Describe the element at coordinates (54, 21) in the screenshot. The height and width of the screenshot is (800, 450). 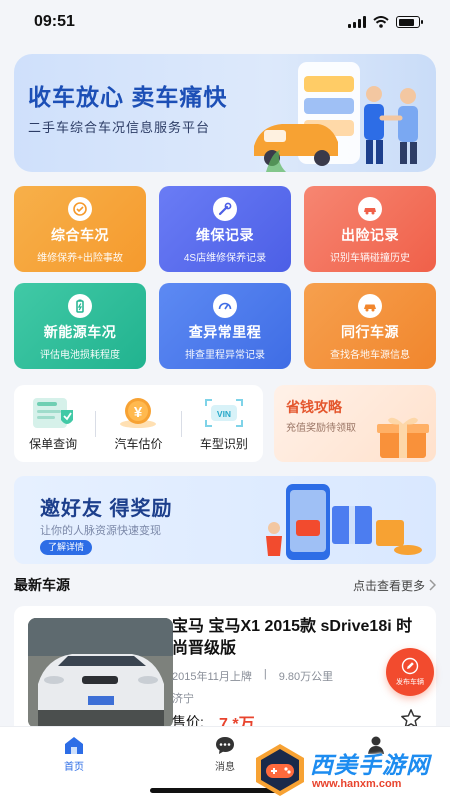
I see `status-time: 09:51` at that location.